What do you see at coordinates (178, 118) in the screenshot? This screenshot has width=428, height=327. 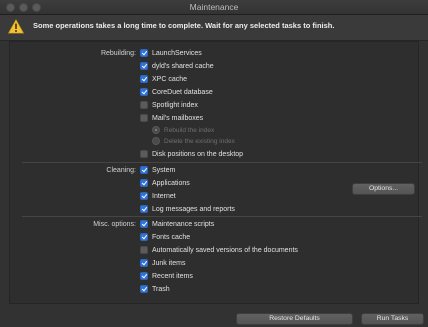 I see `option-label: Mail's mailboxes` at bounding box center [178, 118].